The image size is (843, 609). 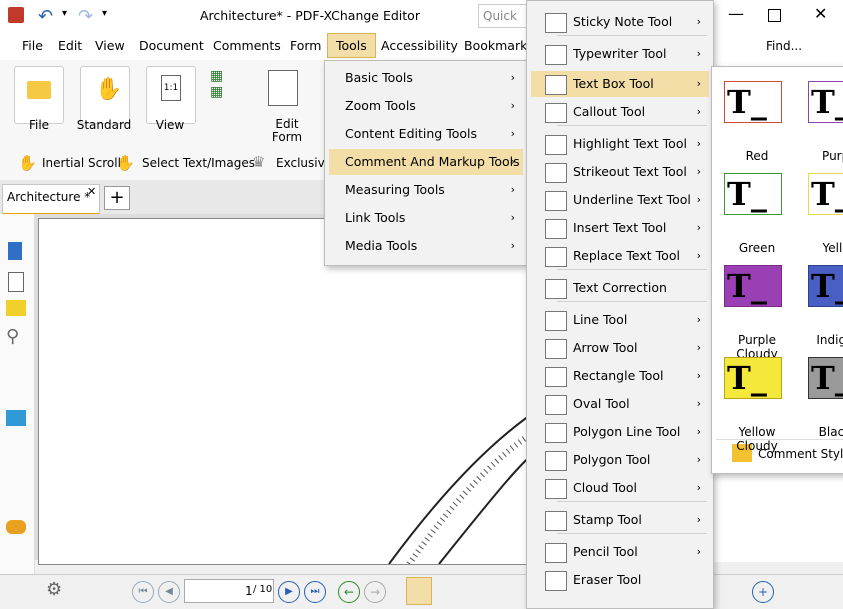 What do you see at coordinates (620, 84) in the screenshot?
I see `menu-text-box-tool: Text Box Tool ›` at bounding box center [620, 84].